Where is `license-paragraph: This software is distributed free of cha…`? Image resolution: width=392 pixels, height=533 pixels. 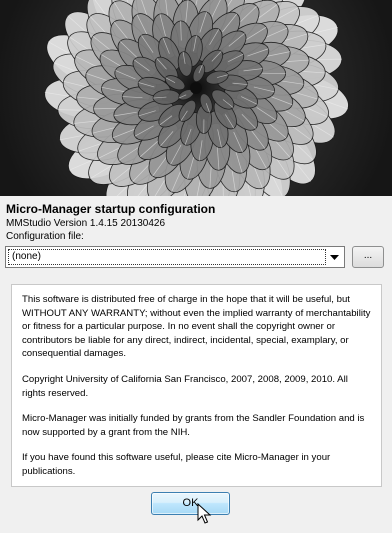
license-paragraph: This software is distributed free of cha… is located at coordinates (196, 327).